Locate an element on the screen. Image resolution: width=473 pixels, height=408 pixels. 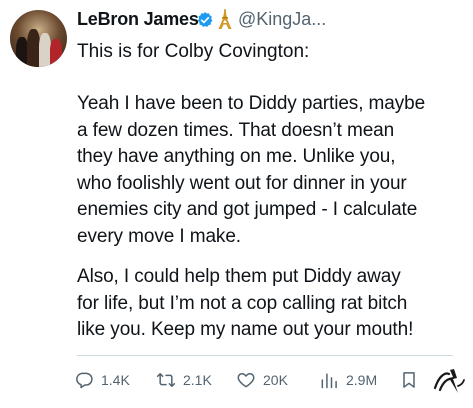
like-count: 20K is located at coordinates (275, 380).